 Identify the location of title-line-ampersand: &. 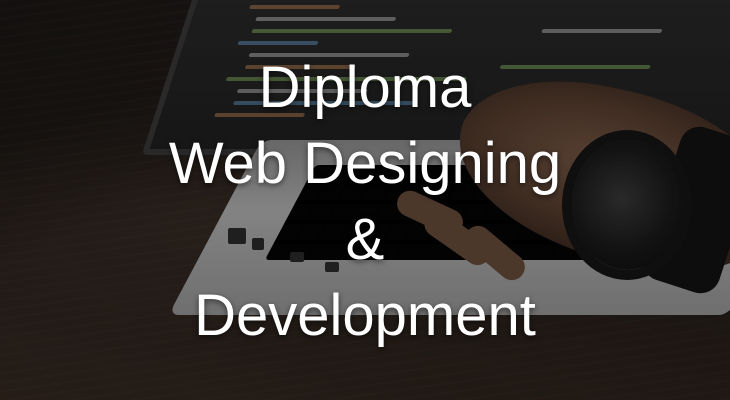
(365, 239).